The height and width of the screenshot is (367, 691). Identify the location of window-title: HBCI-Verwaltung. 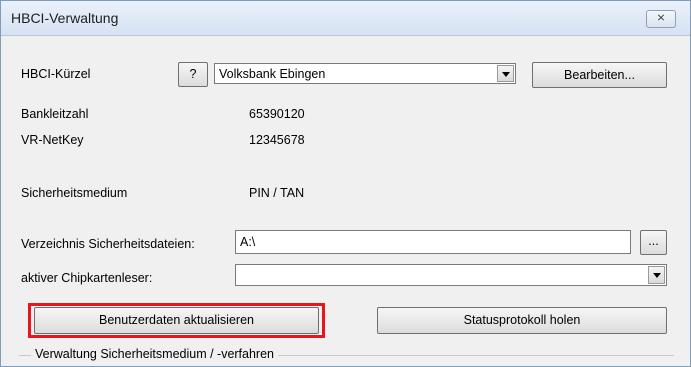
(65, 18).